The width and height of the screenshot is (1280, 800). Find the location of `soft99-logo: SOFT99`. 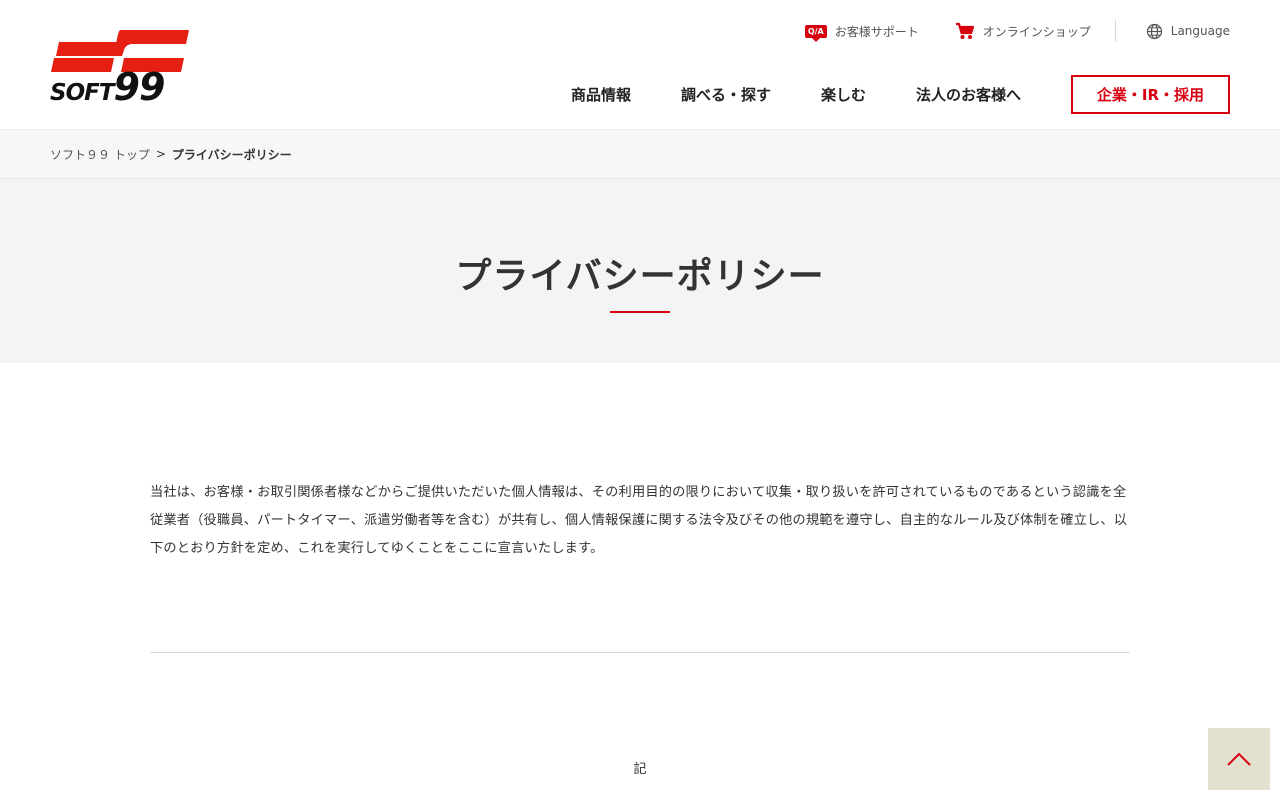

soft99-logo: SOFT99 is located at coordinates (120, 69).